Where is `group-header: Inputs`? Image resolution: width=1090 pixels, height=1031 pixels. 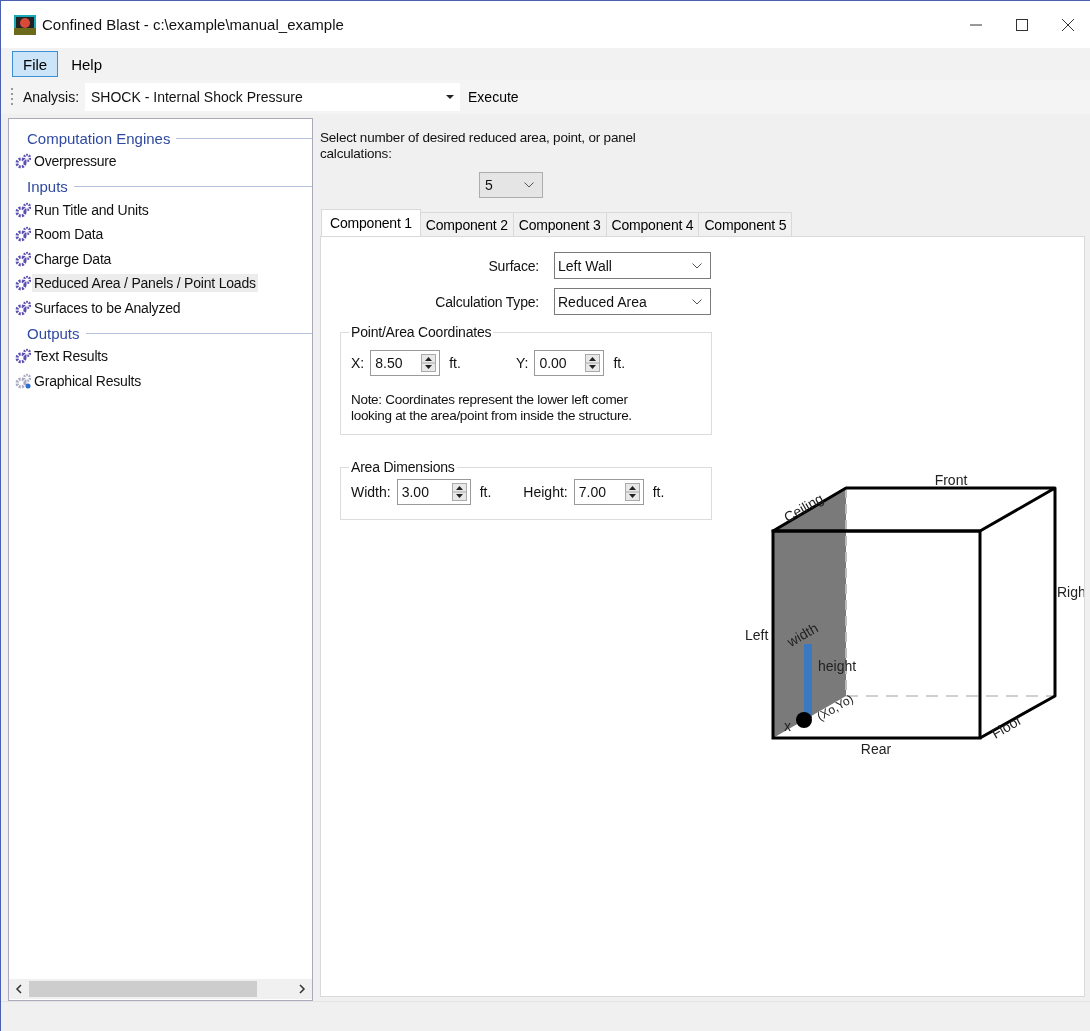
group-header: Inputs is located at coordinates (47, 186).